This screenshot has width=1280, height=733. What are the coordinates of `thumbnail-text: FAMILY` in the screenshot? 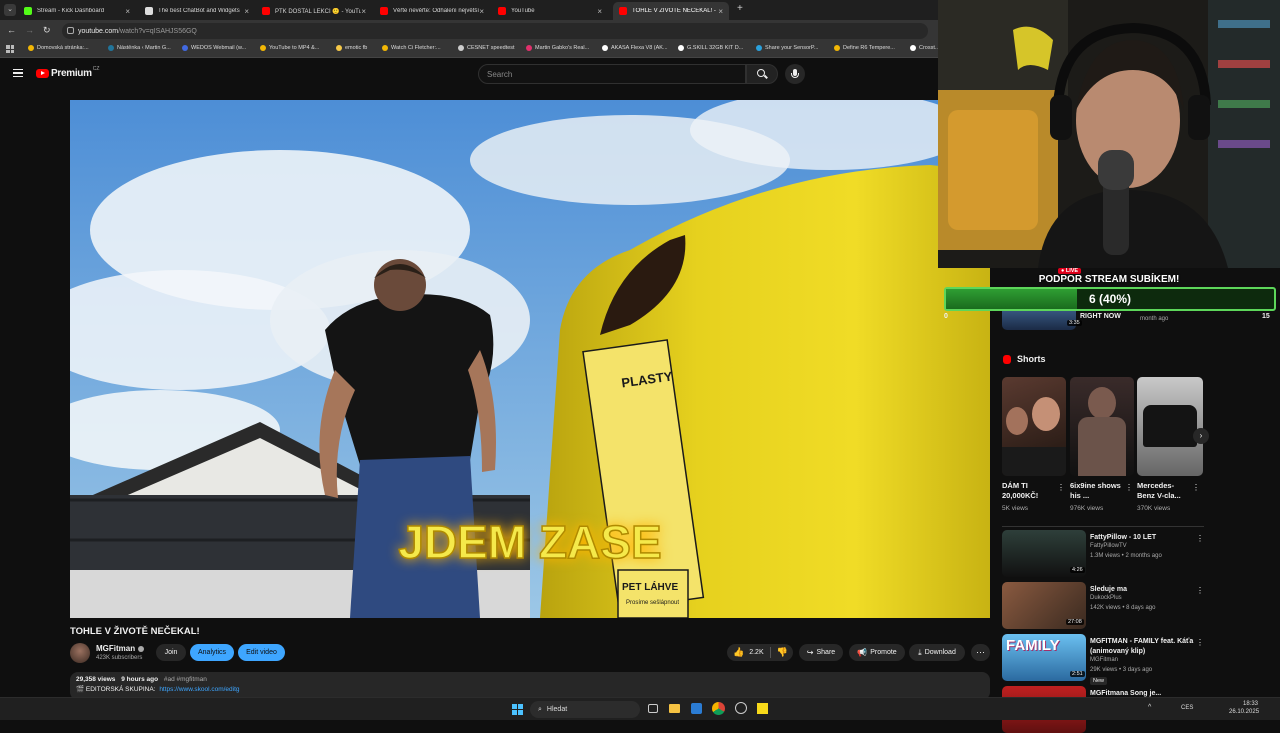 It's located at (1033, 645).